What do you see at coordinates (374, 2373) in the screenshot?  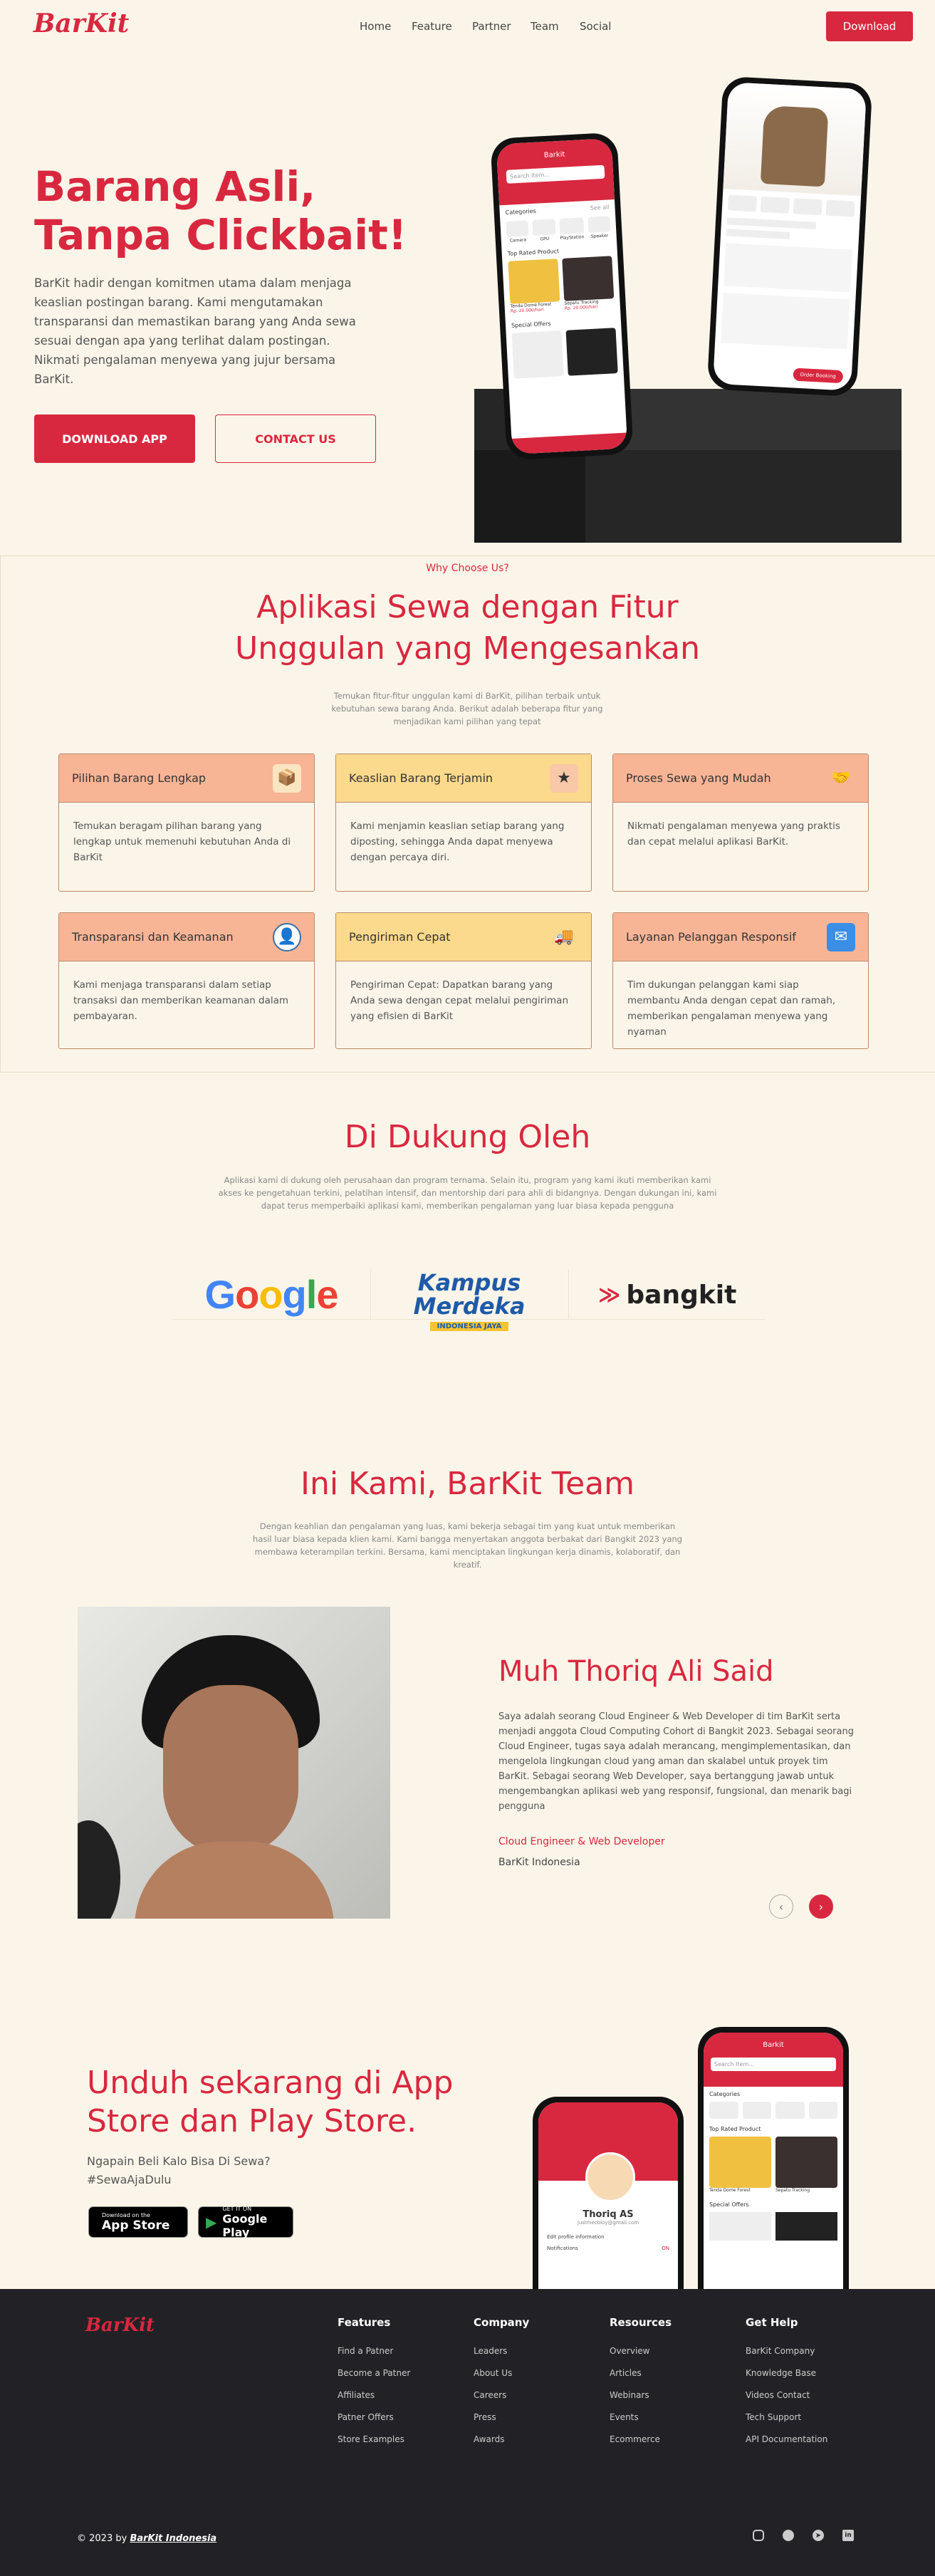 I see `footer-link: Become a Patner` at bounding box center [374, 2373].